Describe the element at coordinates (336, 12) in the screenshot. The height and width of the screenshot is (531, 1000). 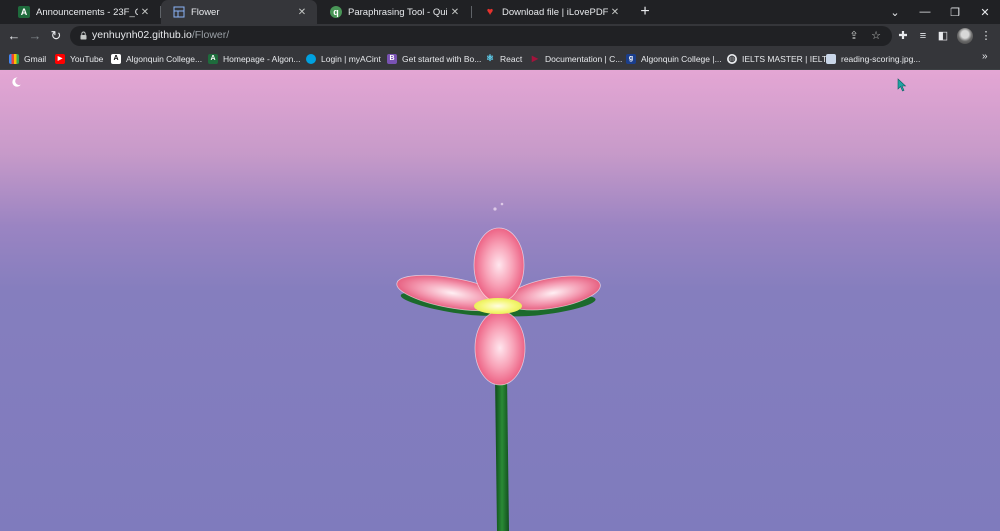
I see `quillbot-icon: q` at that location.